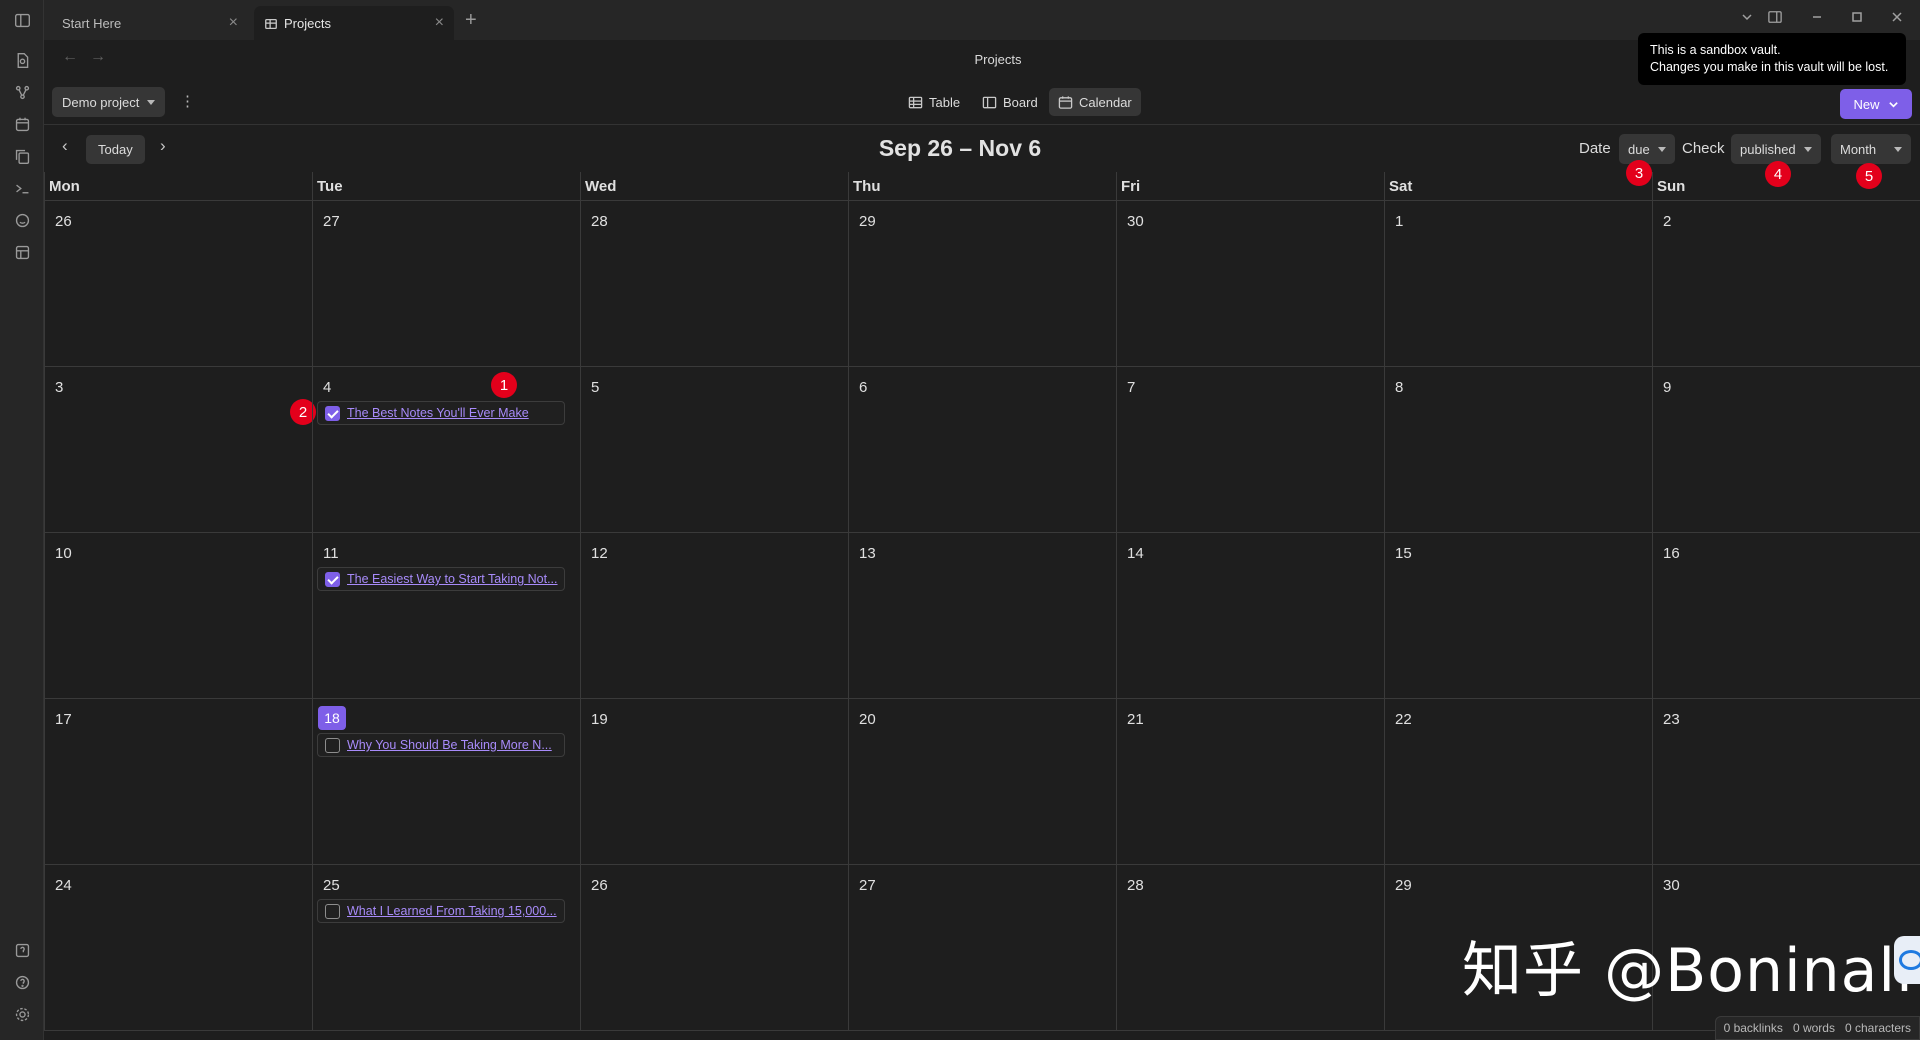  I want to click on dropdown-caret-icon, so click(1898, 149).